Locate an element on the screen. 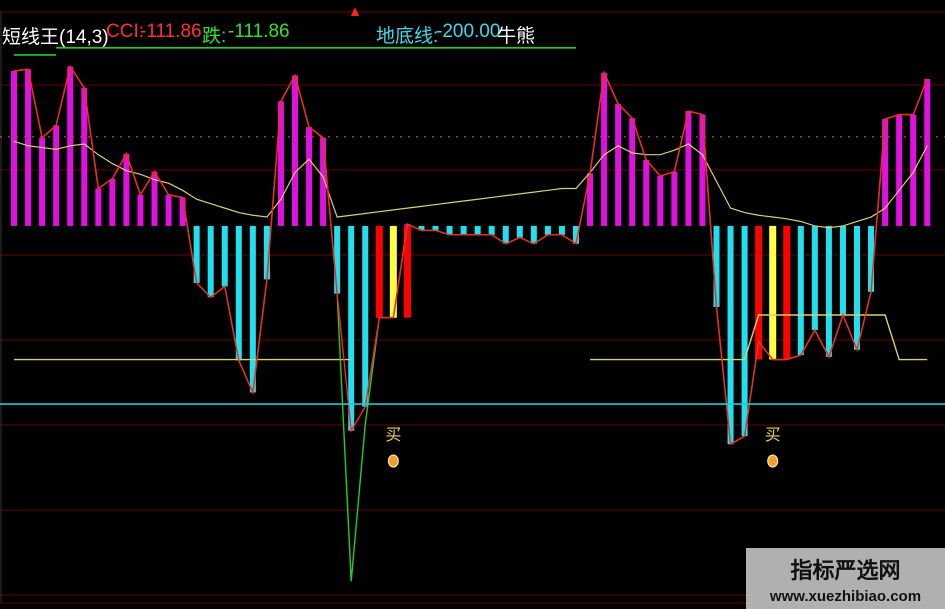 Image resolution: width=945 pixels, height=609 pixels. watermark-title: 指标严选网 is located at coordinates (845, 571).